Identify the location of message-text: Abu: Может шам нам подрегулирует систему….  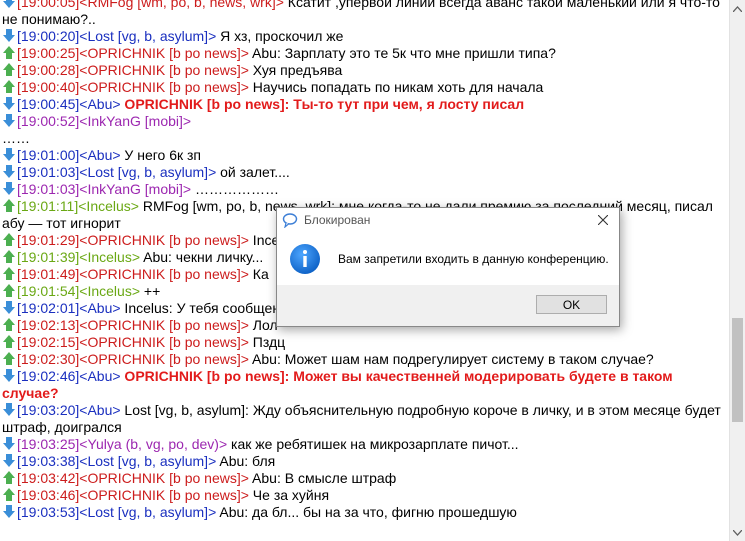
(451, 359).